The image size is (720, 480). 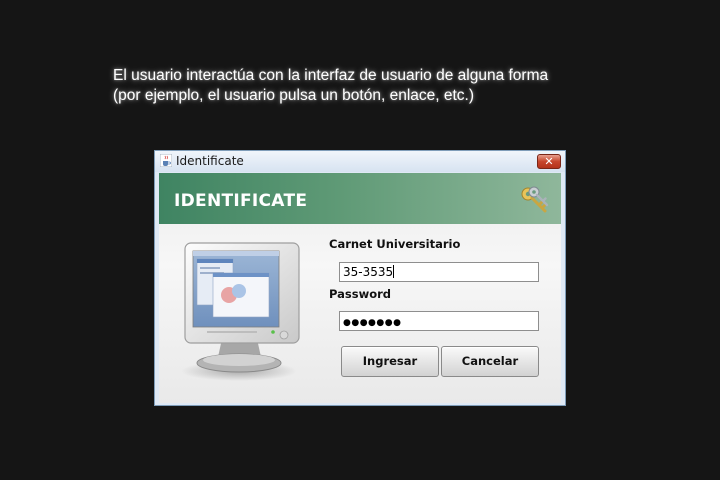 I want to click on cancelar-button: Cancelar, so click(x=490, y=361).